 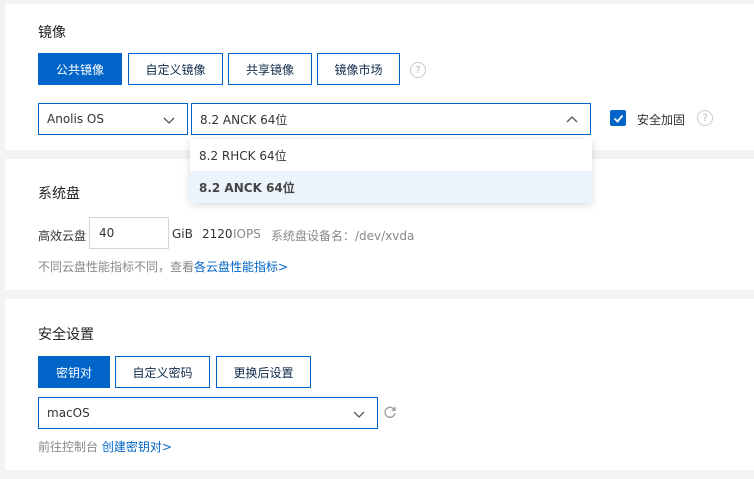 I want to click on chevron-up-icon, so click(x=572, y=119).